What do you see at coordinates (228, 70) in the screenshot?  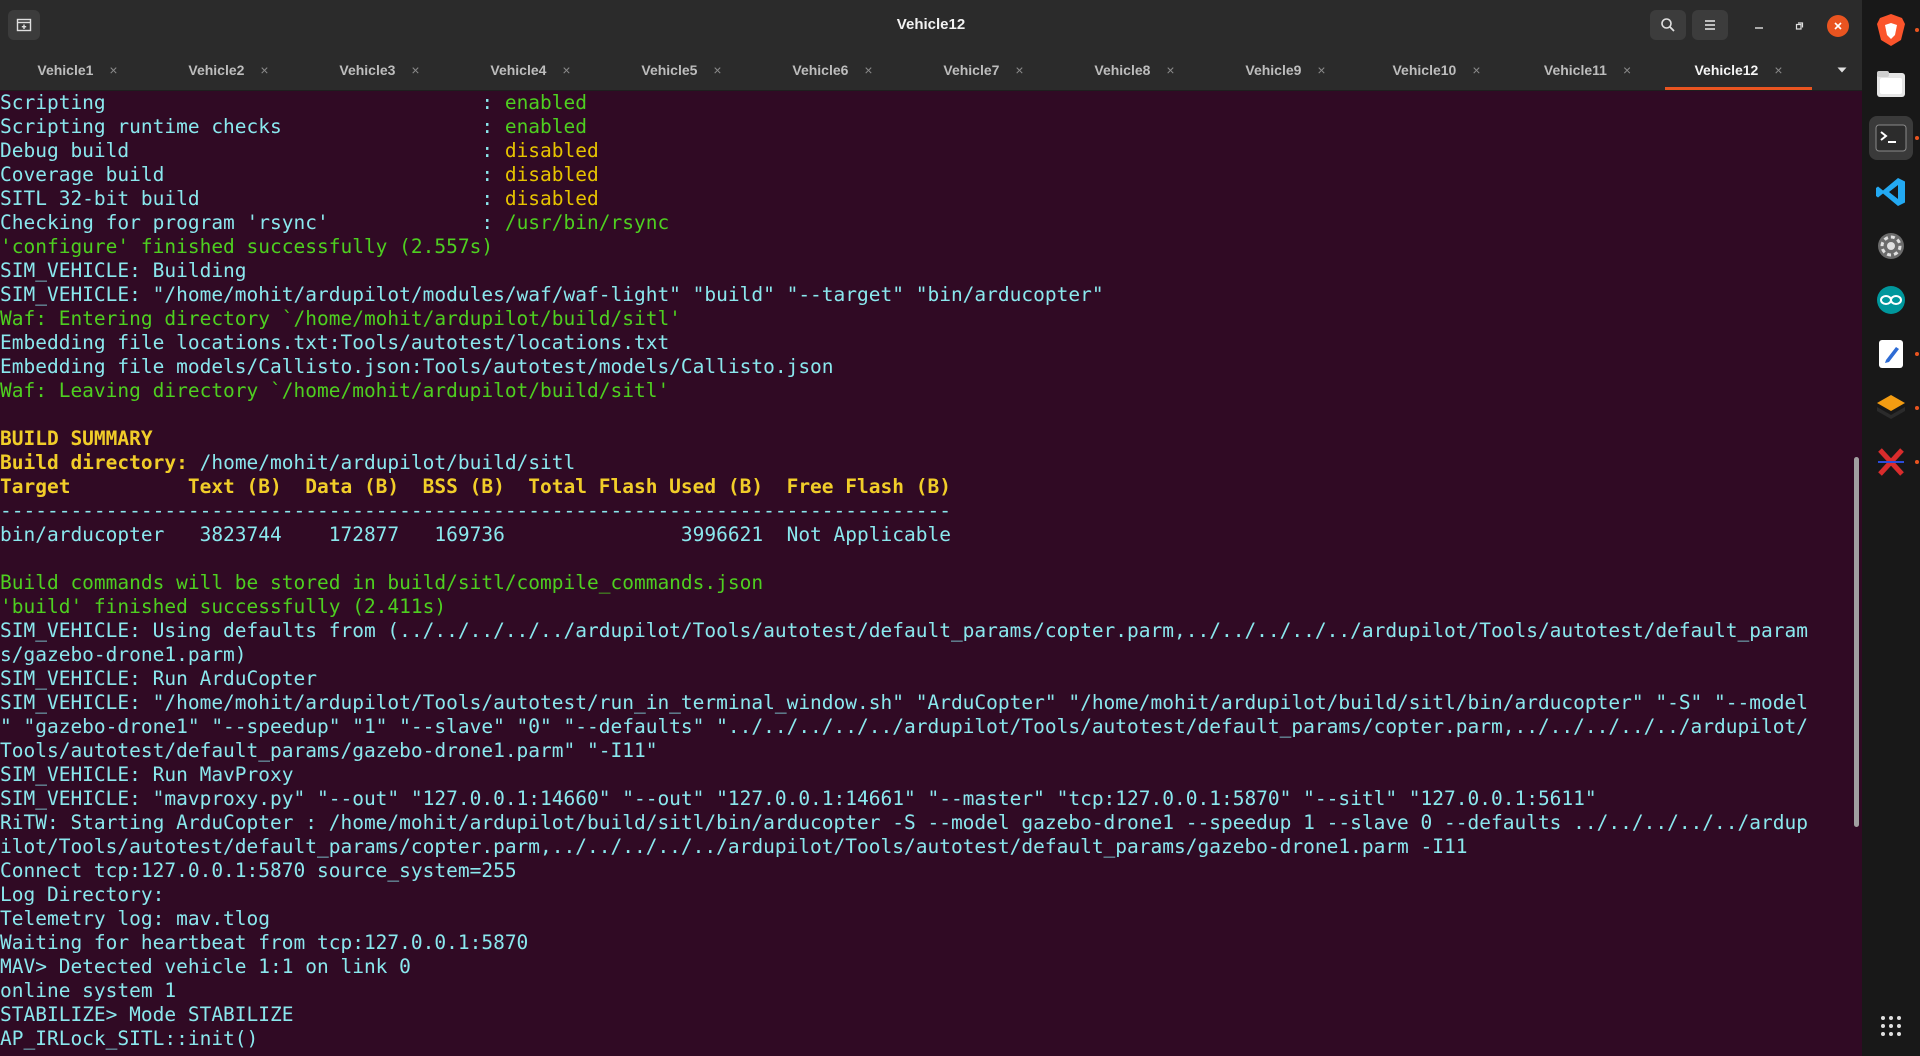 I see `tab-2: Vehicle2 ×` at bounding box center [228, 70].